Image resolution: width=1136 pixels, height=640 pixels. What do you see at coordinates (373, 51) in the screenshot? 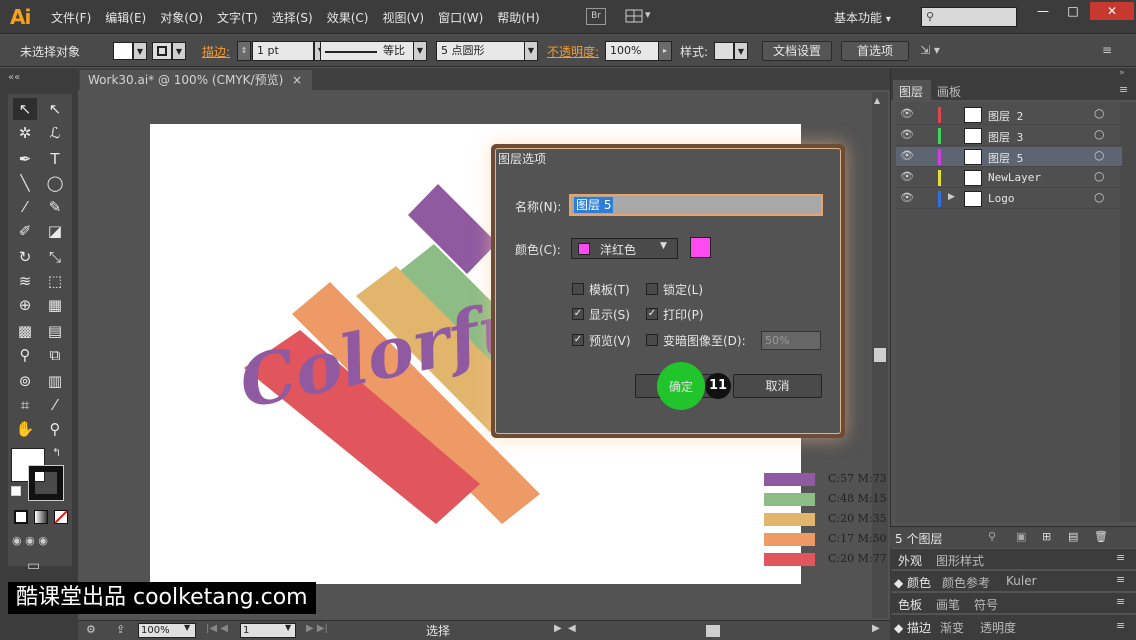
I see `variable-width-profile: 等比` at bounding box center [373, 51].